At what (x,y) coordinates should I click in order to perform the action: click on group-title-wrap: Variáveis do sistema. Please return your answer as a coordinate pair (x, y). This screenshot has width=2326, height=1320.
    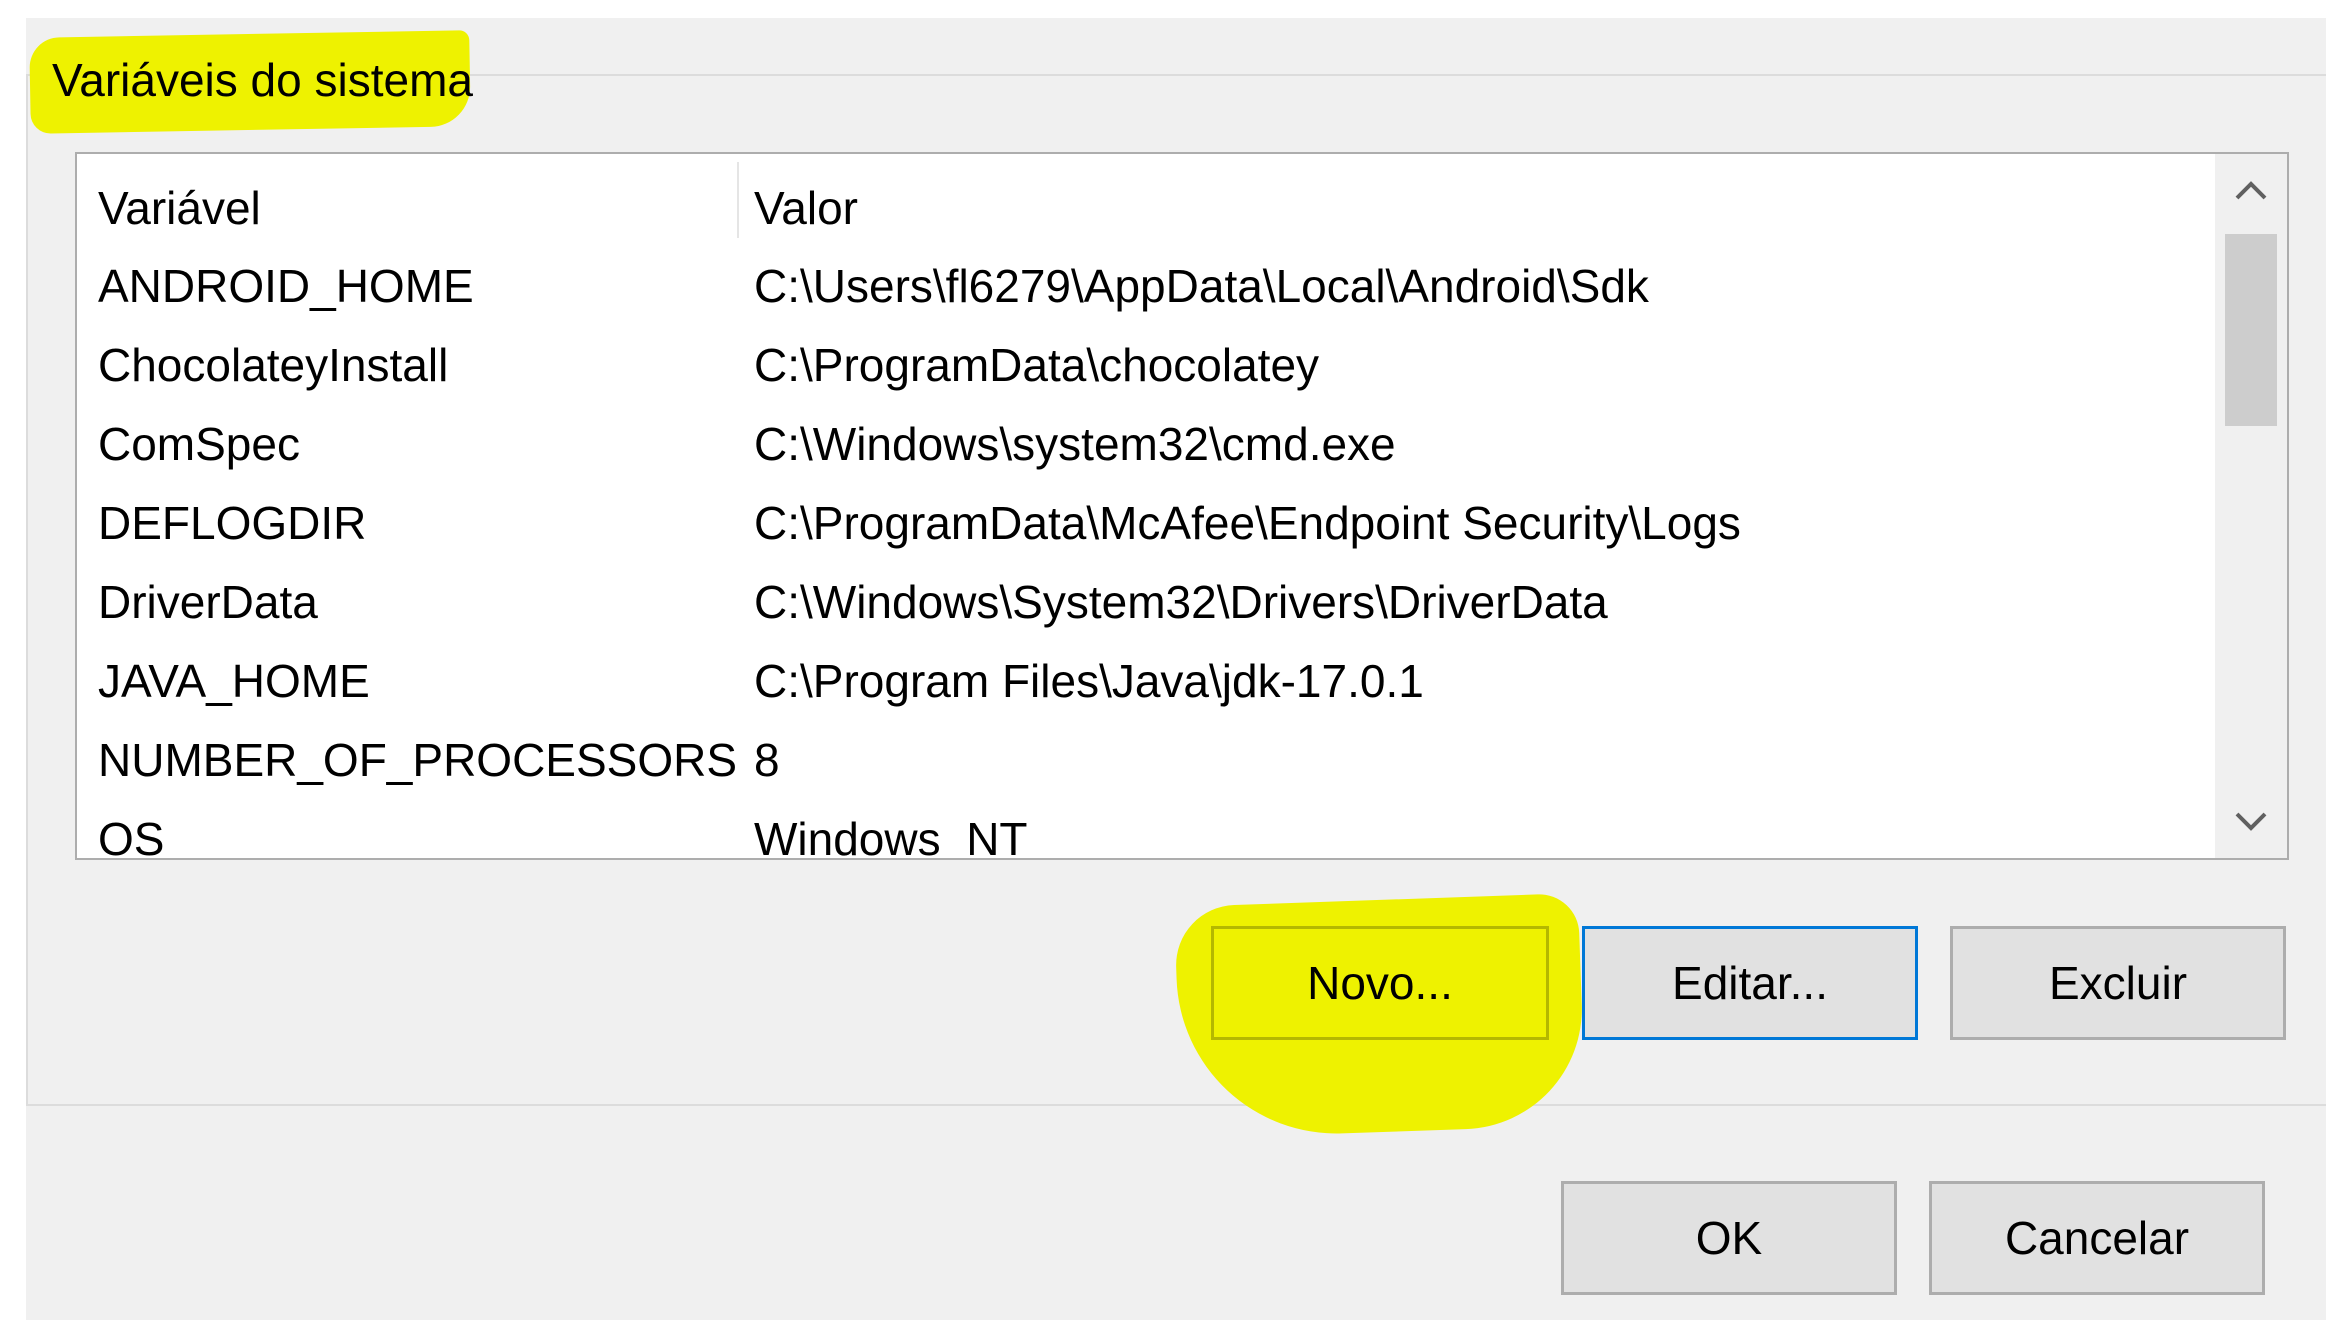
    Looking at the image, I should click on (260, 80).